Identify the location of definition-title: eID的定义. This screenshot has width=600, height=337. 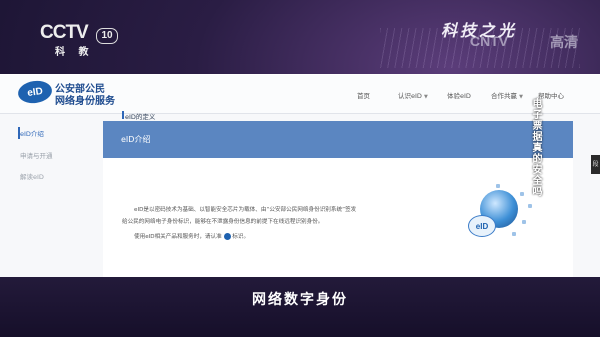
(140, 117).